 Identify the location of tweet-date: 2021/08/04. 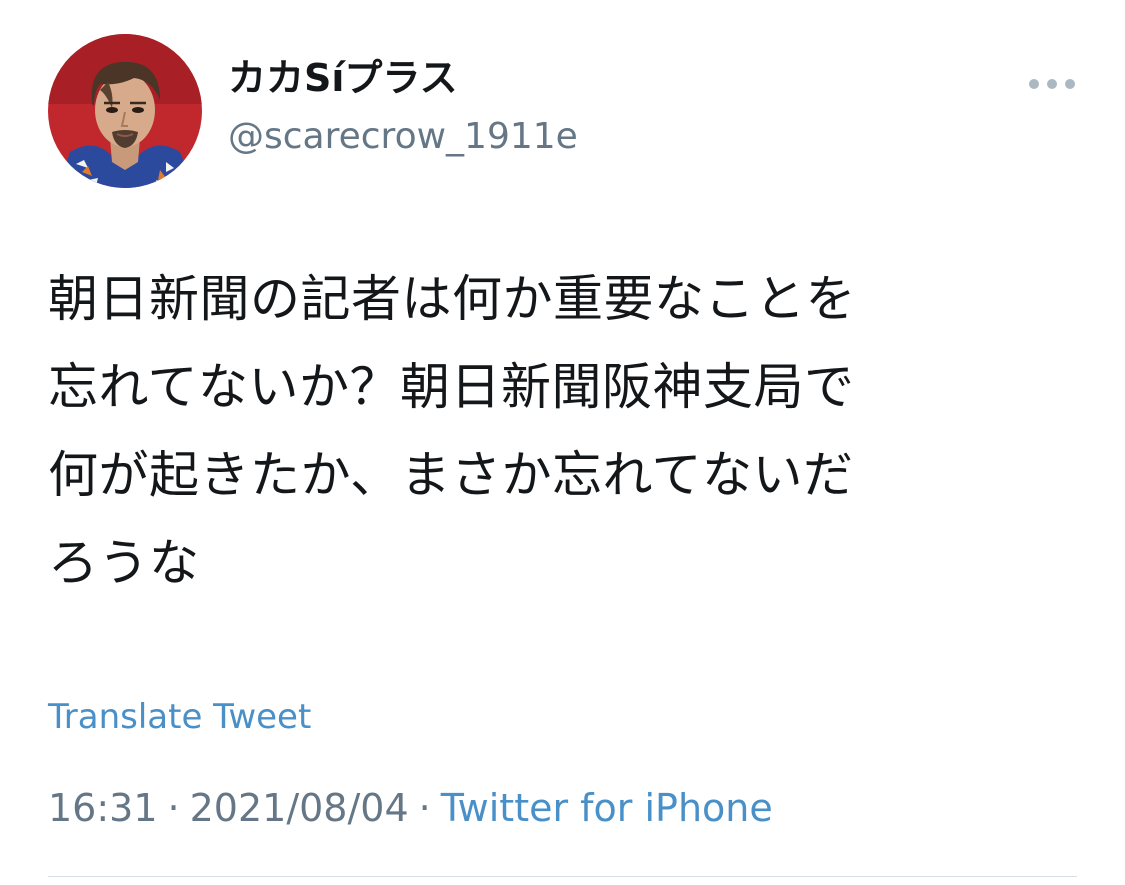
(299, 808).